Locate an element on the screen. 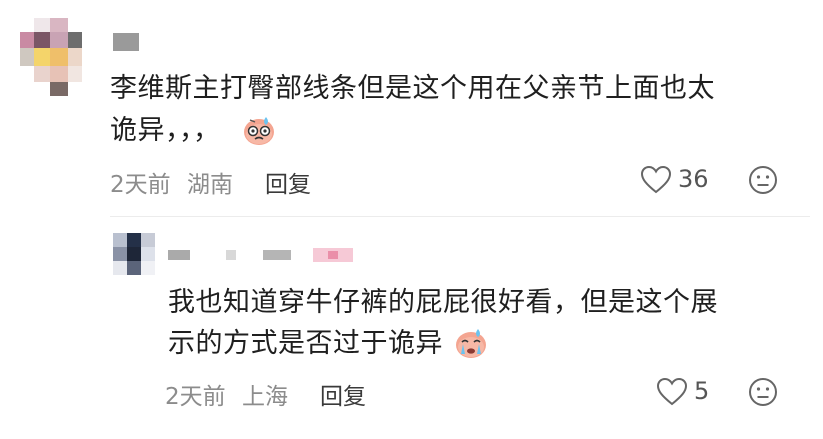  sweat-face-emoji is located at coordinates (259, 136).